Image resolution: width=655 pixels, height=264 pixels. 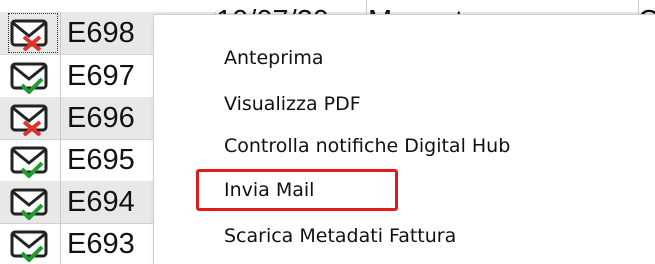 I want to click on menu-item-controlla-notifiche: Controlla notifiche Digital Hub, so click(x=367, y=146).